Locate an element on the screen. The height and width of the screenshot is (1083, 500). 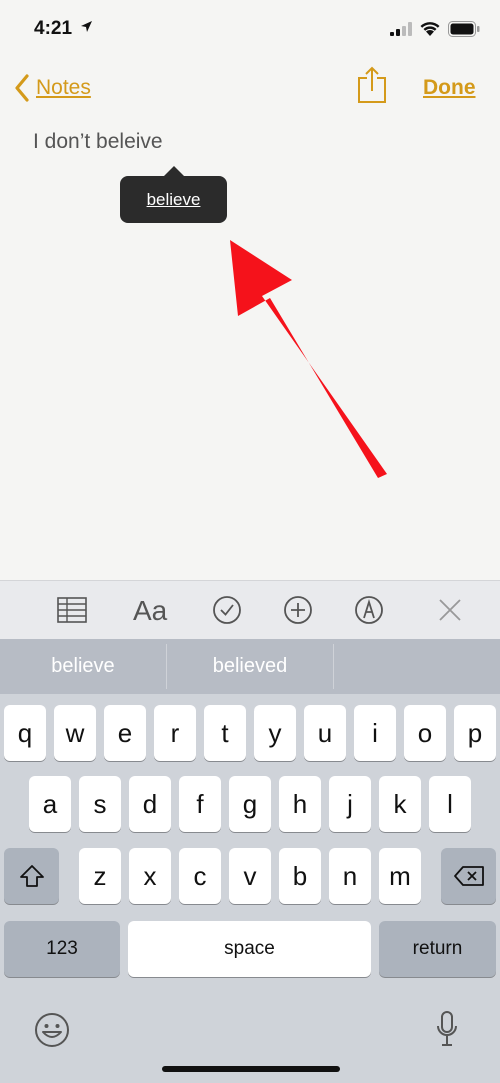
key-y: y is located at coordinates (275, 733).